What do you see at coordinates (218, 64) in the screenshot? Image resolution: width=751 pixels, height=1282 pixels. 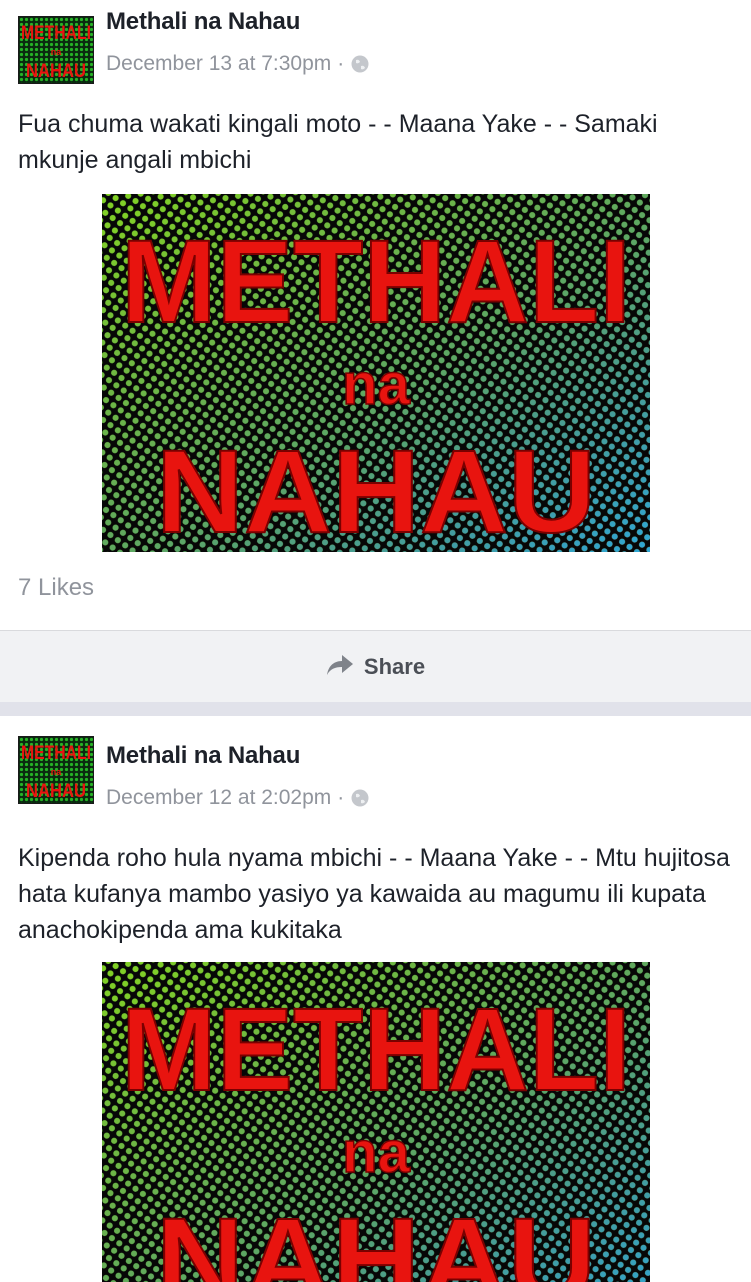 I see `post-timestamp: December 13 at 7:30pm` at bounding box center [218, 64].